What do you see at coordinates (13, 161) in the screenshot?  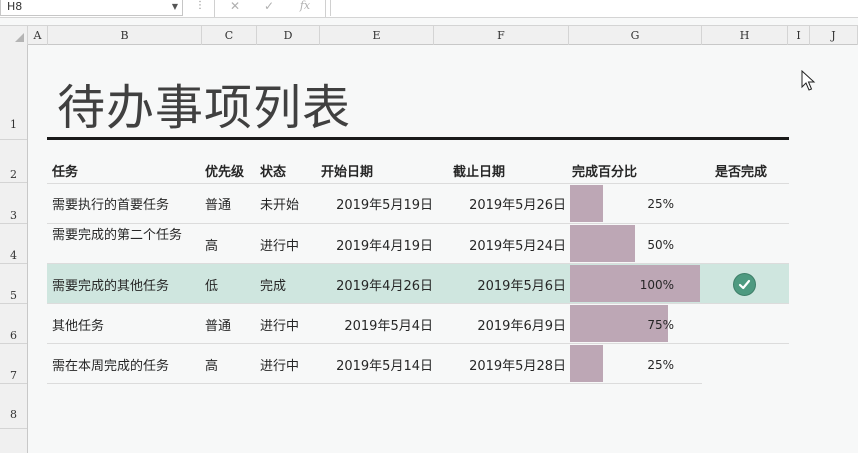 I see `row-header-2: 2` at bounding box center [13, 161].